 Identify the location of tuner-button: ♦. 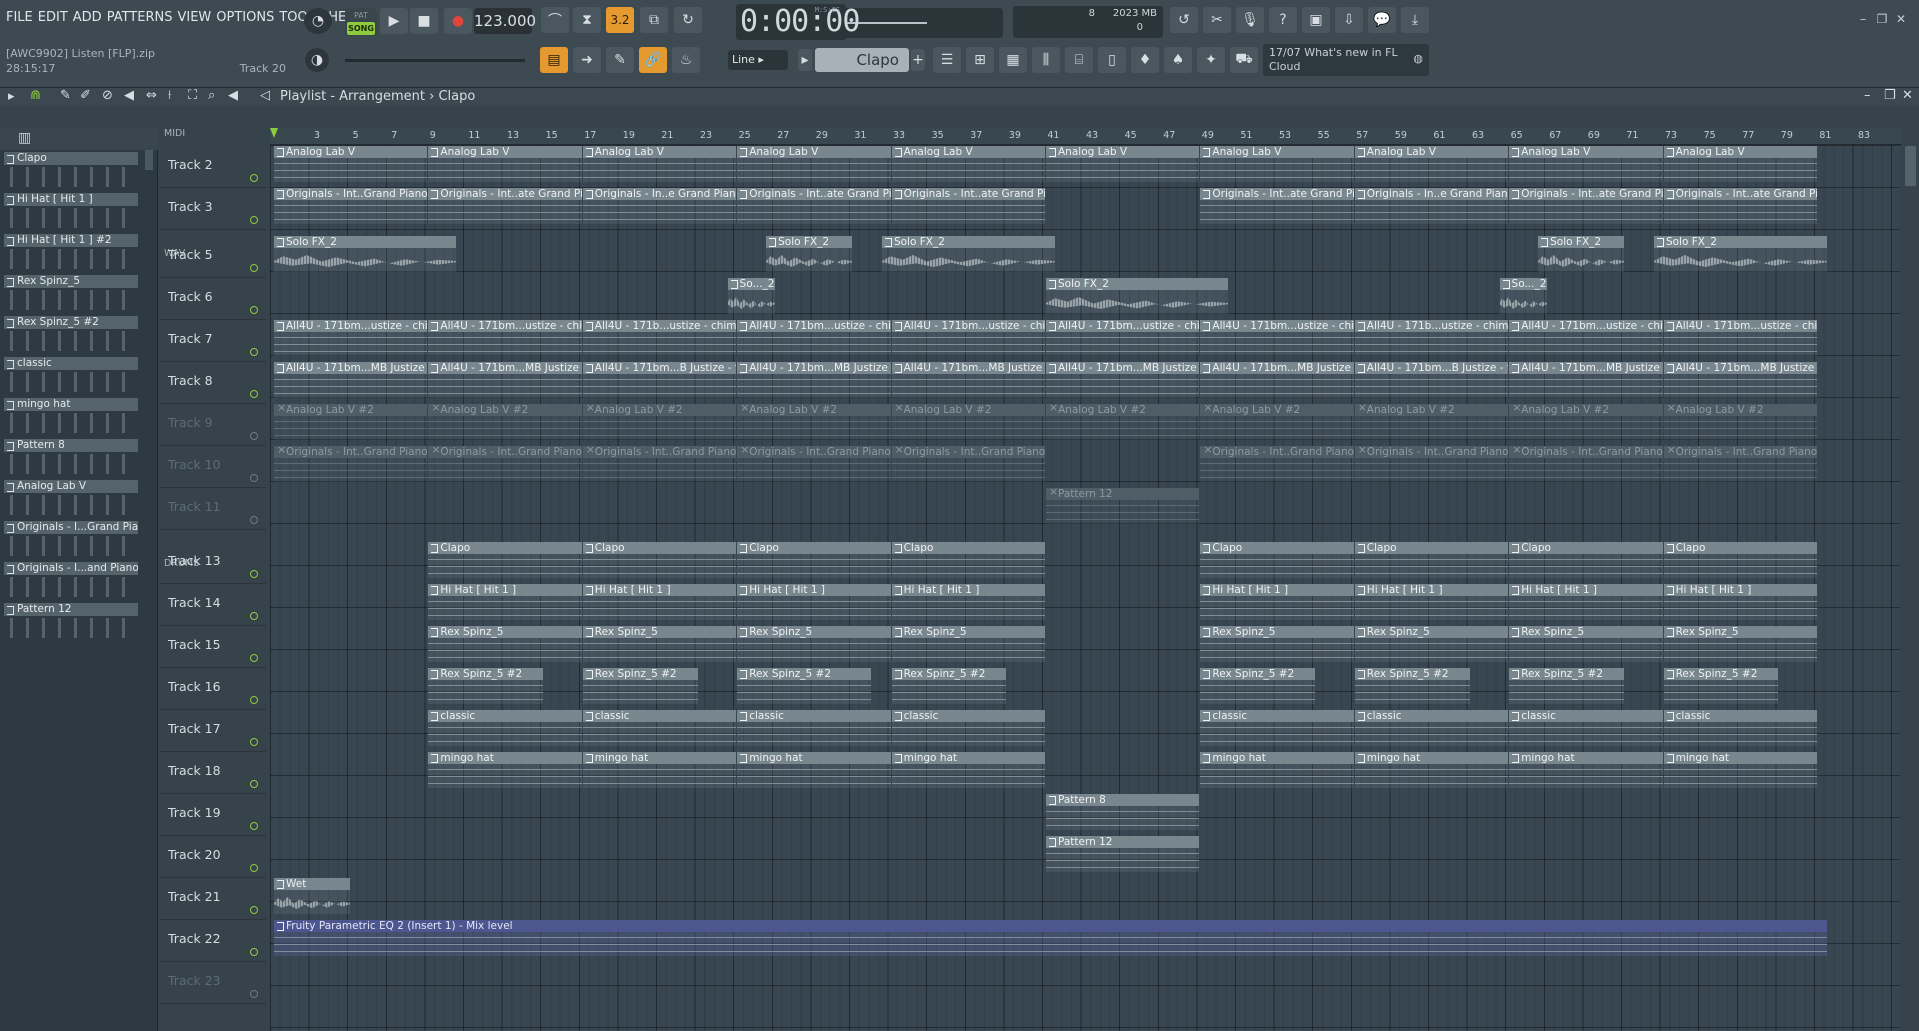
(1145, 60).